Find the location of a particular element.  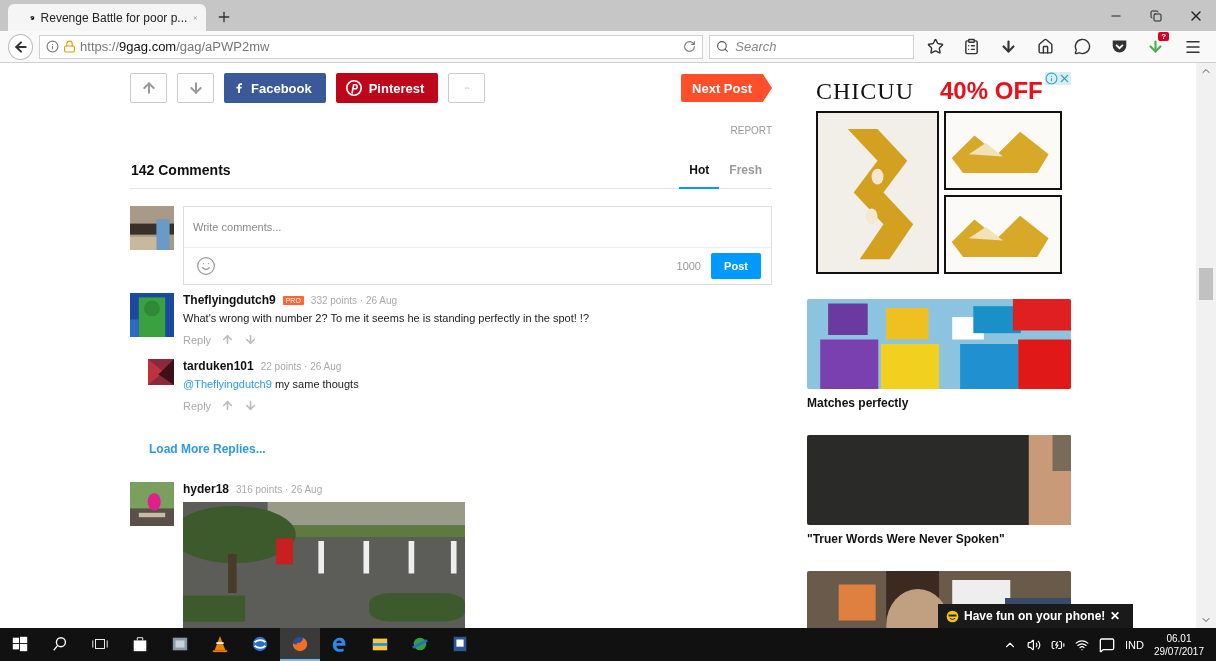

scrollbar-thumb is located at coordinates (1206, 284).